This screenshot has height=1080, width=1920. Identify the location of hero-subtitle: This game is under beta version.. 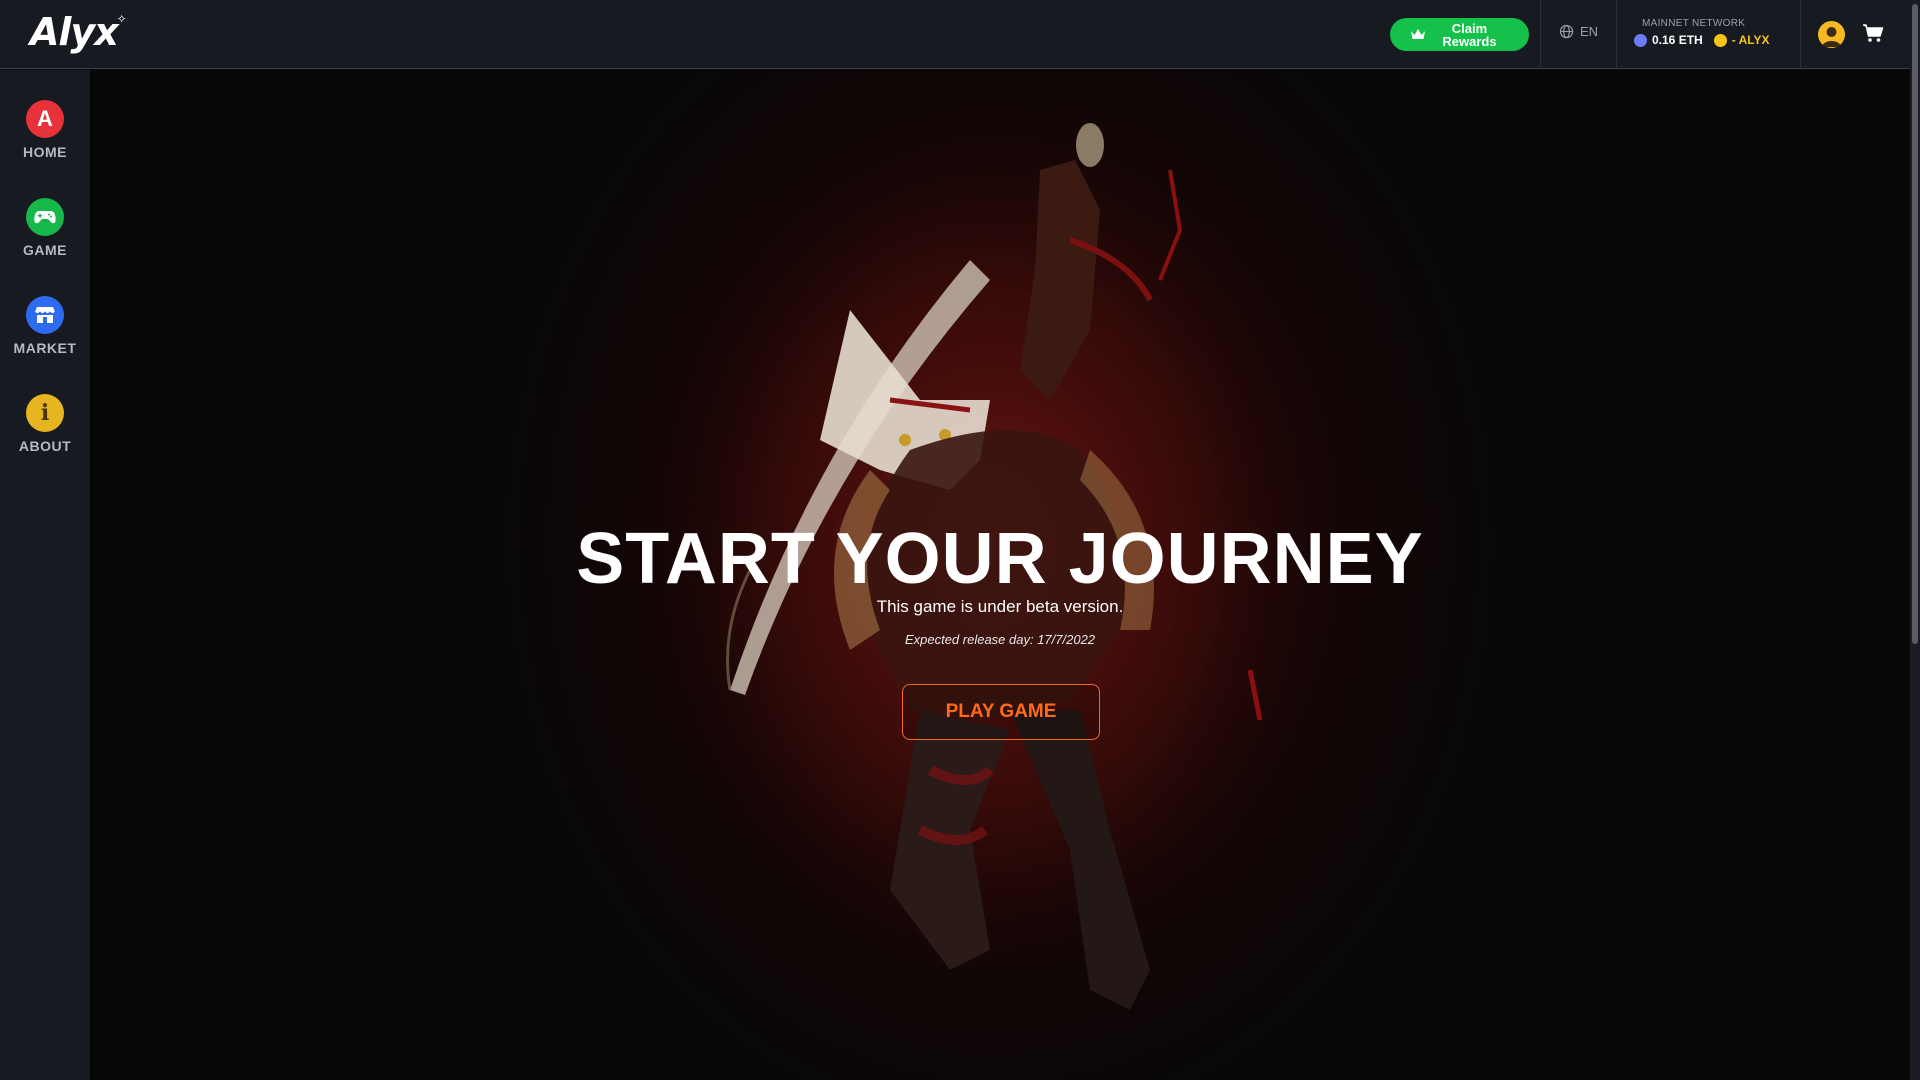
(1000, 606).